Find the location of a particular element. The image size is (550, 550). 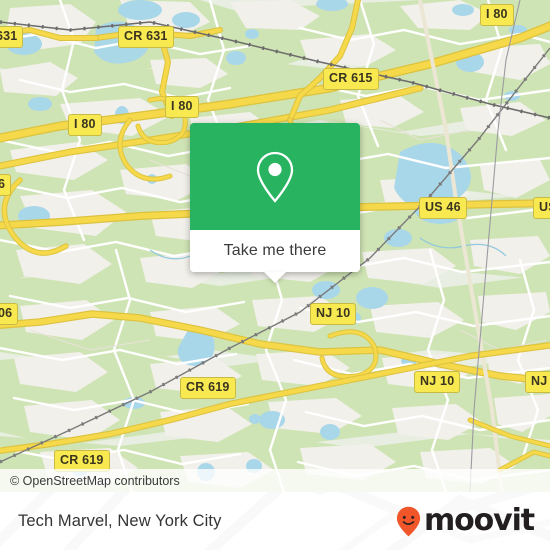

map-pin-icon is located at coordinates (275, 177).